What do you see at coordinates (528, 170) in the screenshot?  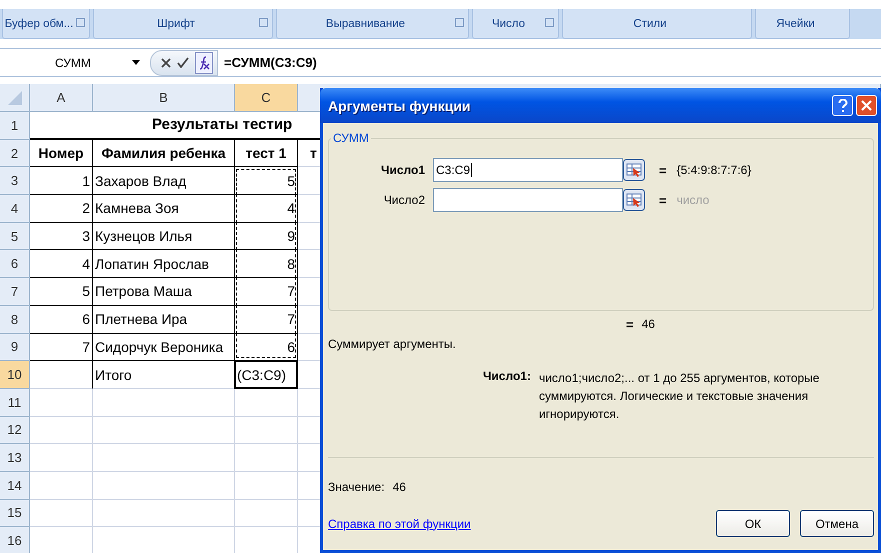 I see `argument-input: C3:C9` at bounding box center [528, 170].